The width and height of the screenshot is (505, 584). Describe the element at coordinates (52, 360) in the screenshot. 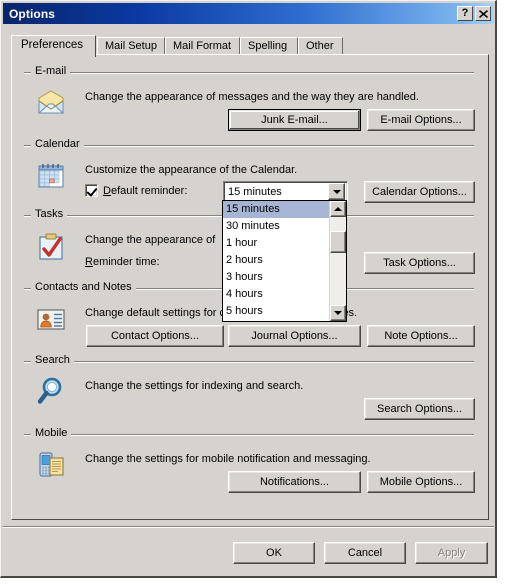

I see `search-group-label: Search` at that location.